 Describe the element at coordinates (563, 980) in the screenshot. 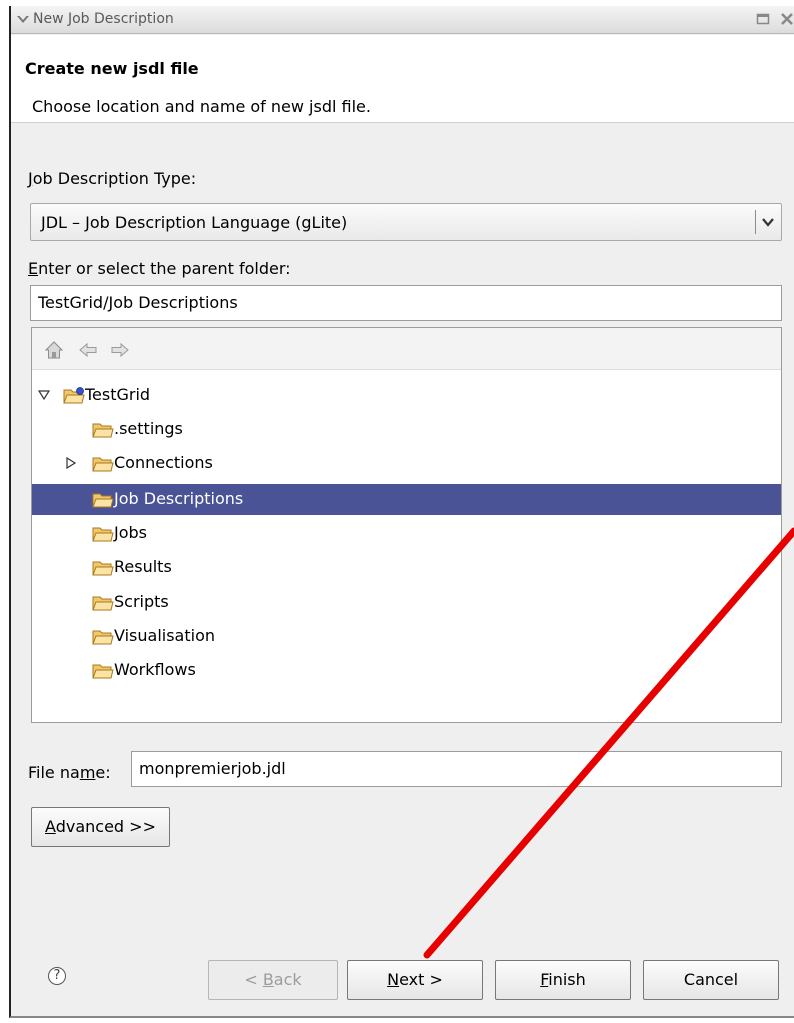

I see `finish-button: Finish` at that location.